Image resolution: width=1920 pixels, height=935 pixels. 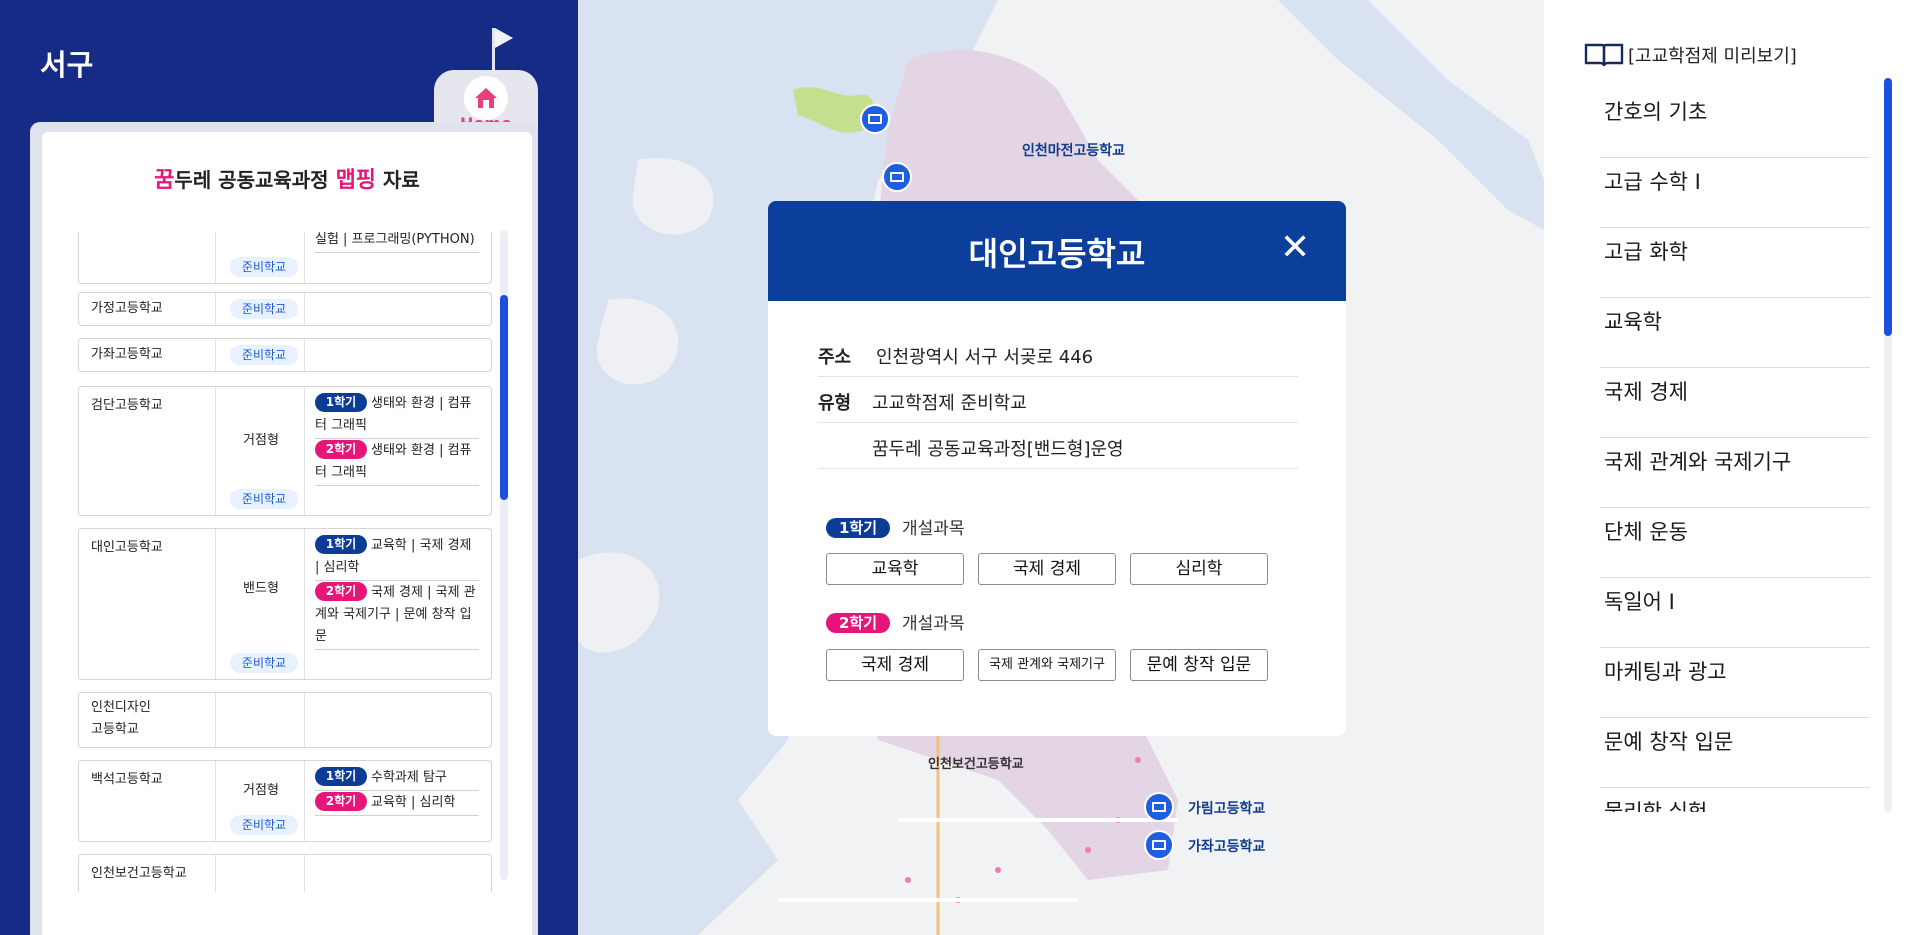 What do you see at coordinates (1735, 403) in the screenshot?
I see `course-list-item: 국제 경제` at bounding box center [1735, 403].